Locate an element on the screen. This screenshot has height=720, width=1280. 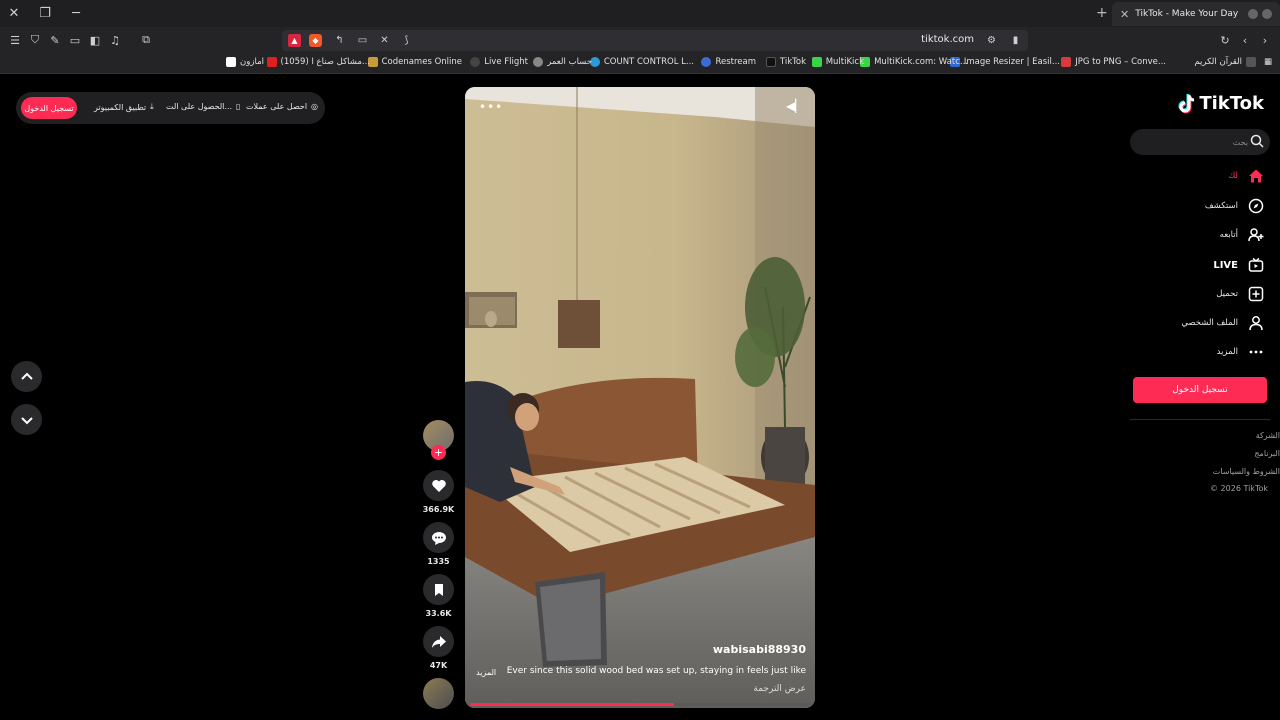
like-action: 366.9K is located at coordinates (438, 492).